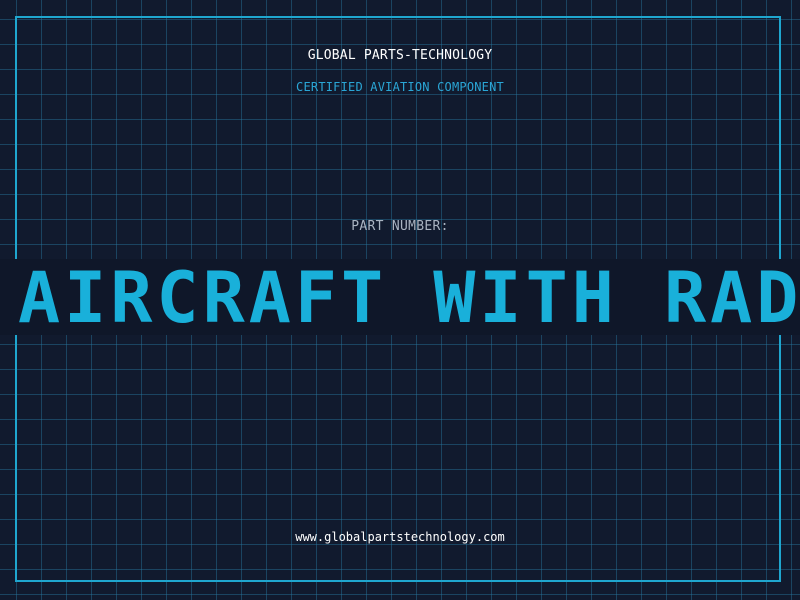 This screenshot has width=800, height=600. Describe the element at coordinates (400, 55) in the screenshot. I see `company-name: GLOBAL PARTS-TECHNOLOGY` at that location.